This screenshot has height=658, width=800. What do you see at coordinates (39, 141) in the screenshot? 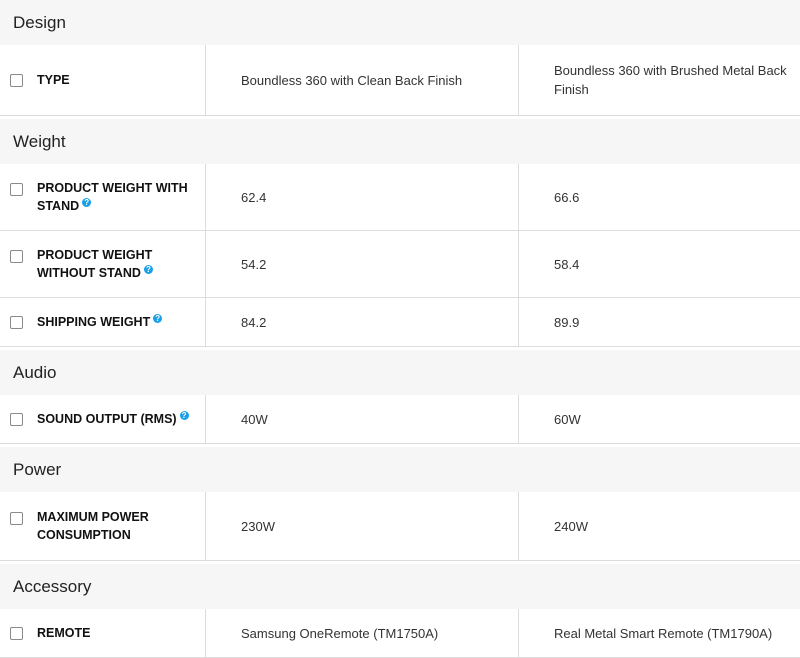
I see `section-title: Weight` at bounding box center [39, 141].